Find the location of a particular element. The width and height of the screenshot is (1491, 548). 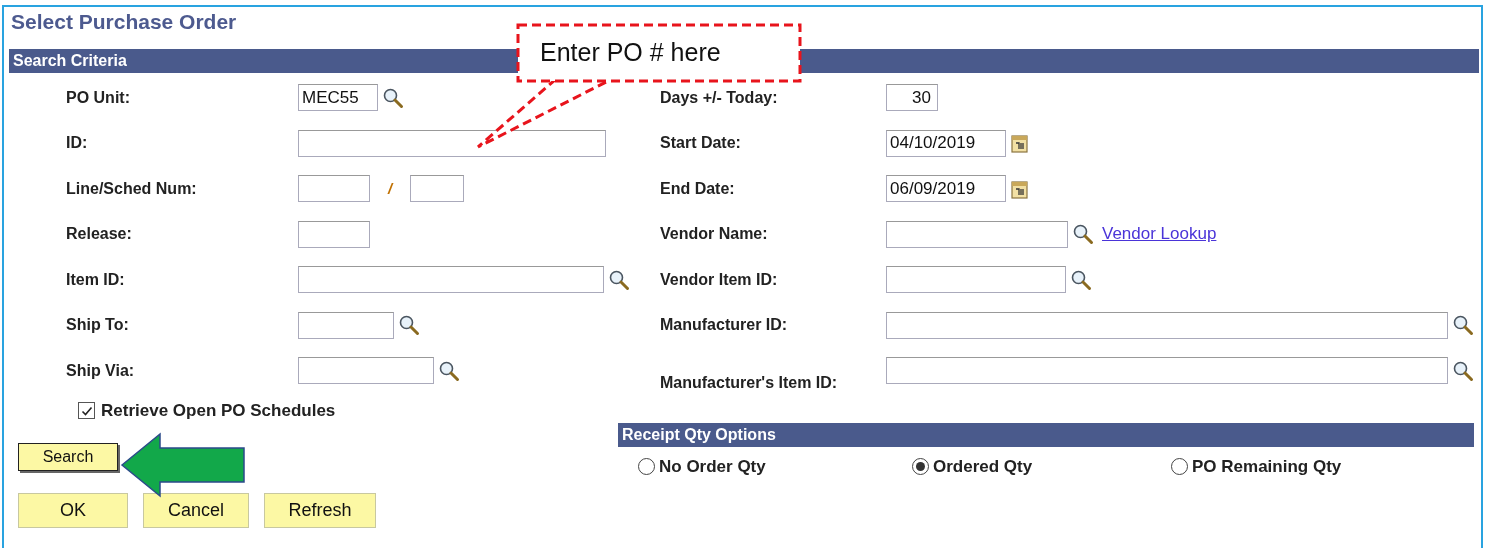

field-label: Ship To: is located at coordinates (98, 325).